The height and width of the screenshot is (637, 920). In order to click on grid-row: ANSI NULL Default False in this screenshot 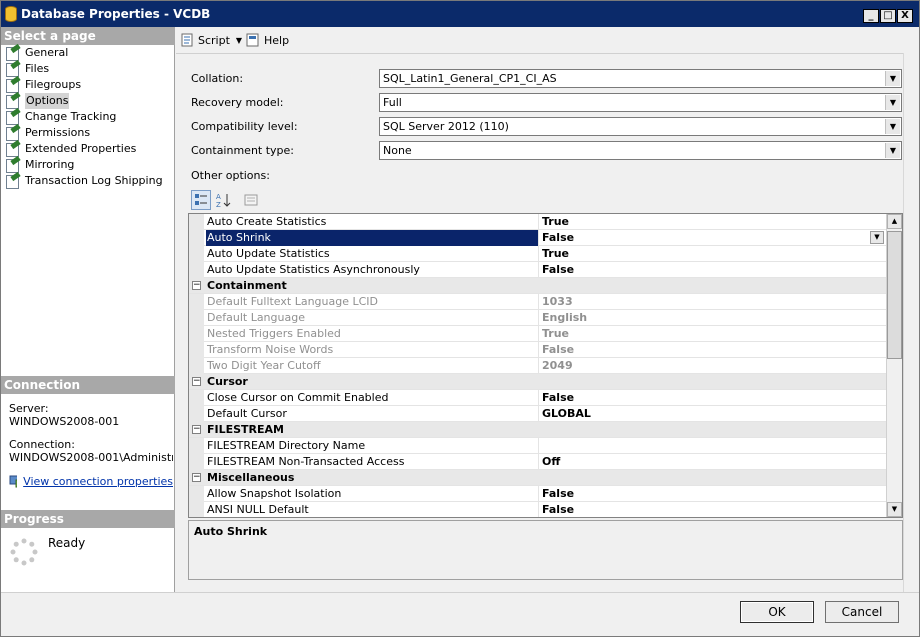, I will do `click(538, 509)`.